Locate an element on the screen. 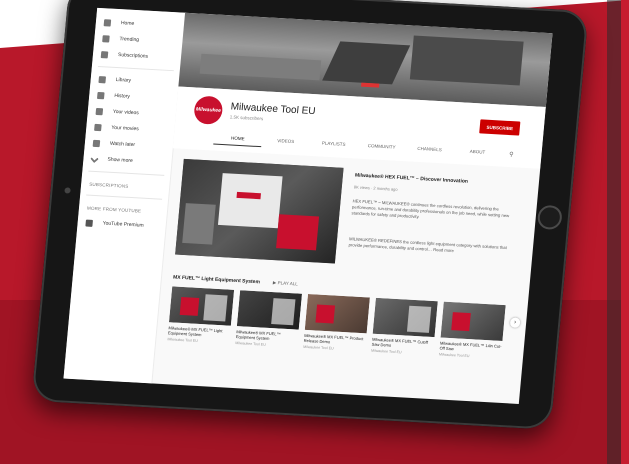  avatar-logo-text: Milwaukee is located at coordinates (208, 110).